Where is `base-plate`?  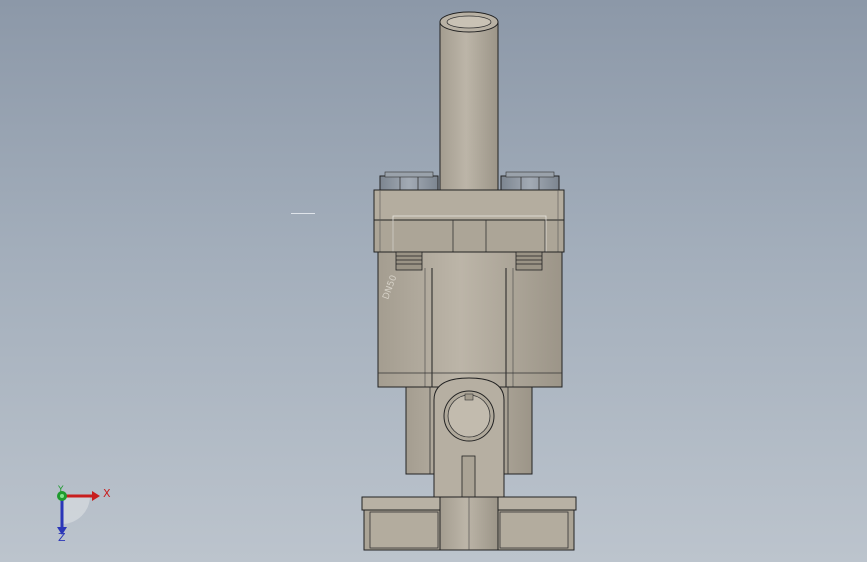 base-plate is located at coordinates (469, 523).